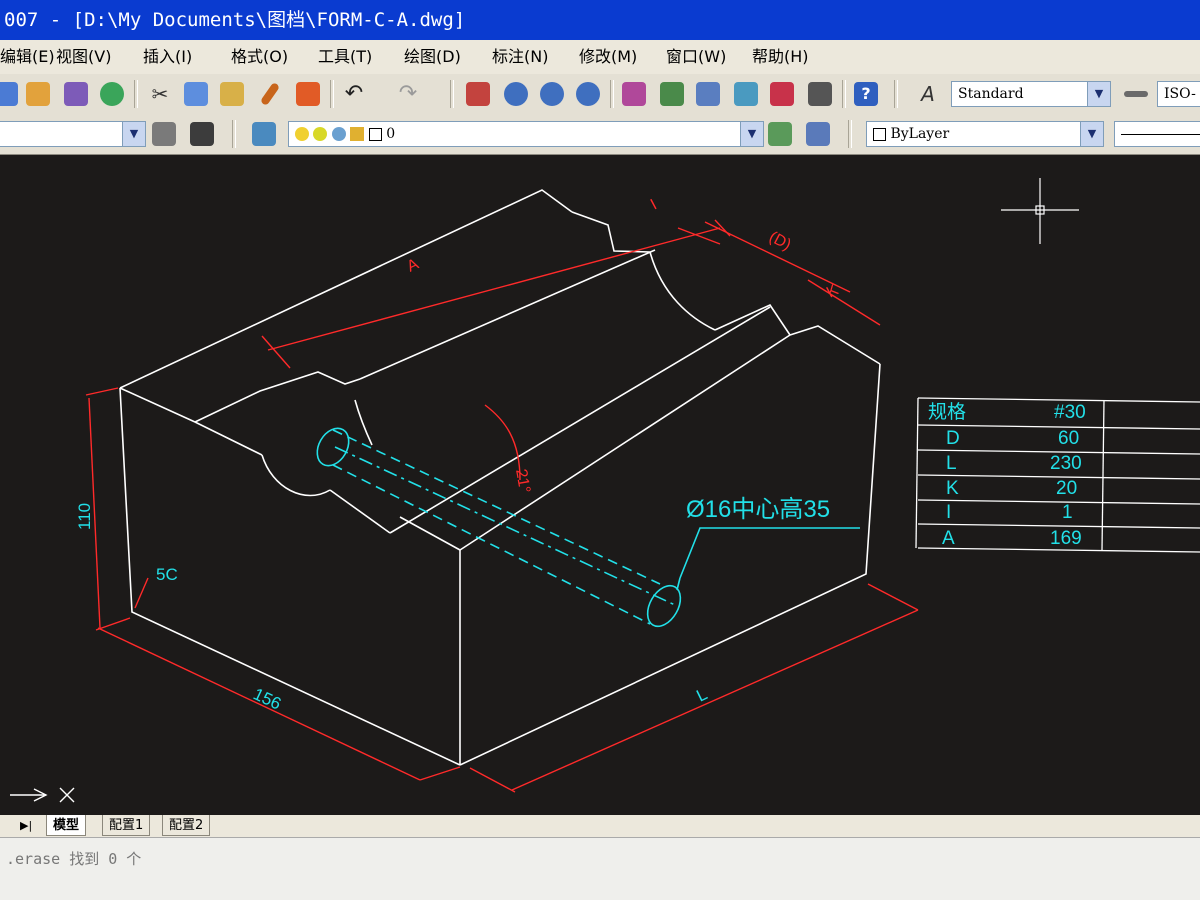 Image resolution: width=1200 pixels, height=900 pixels. I want to click on open-icon, so click(38, 94).